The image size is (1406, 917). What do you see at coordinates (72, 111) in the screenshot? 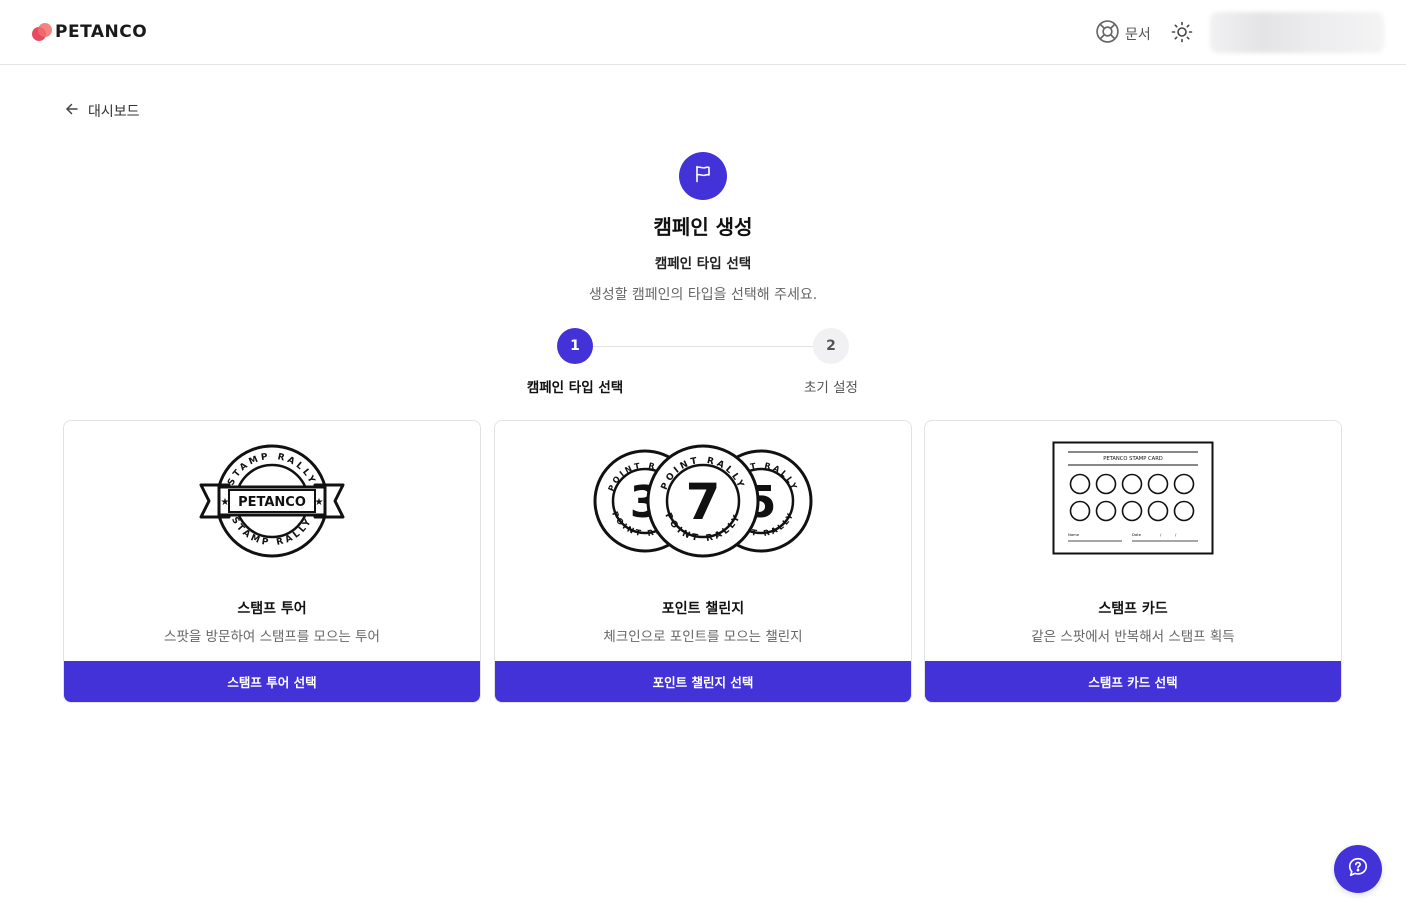
I see `arrow-left-icon` at bounding box center [72, 111].